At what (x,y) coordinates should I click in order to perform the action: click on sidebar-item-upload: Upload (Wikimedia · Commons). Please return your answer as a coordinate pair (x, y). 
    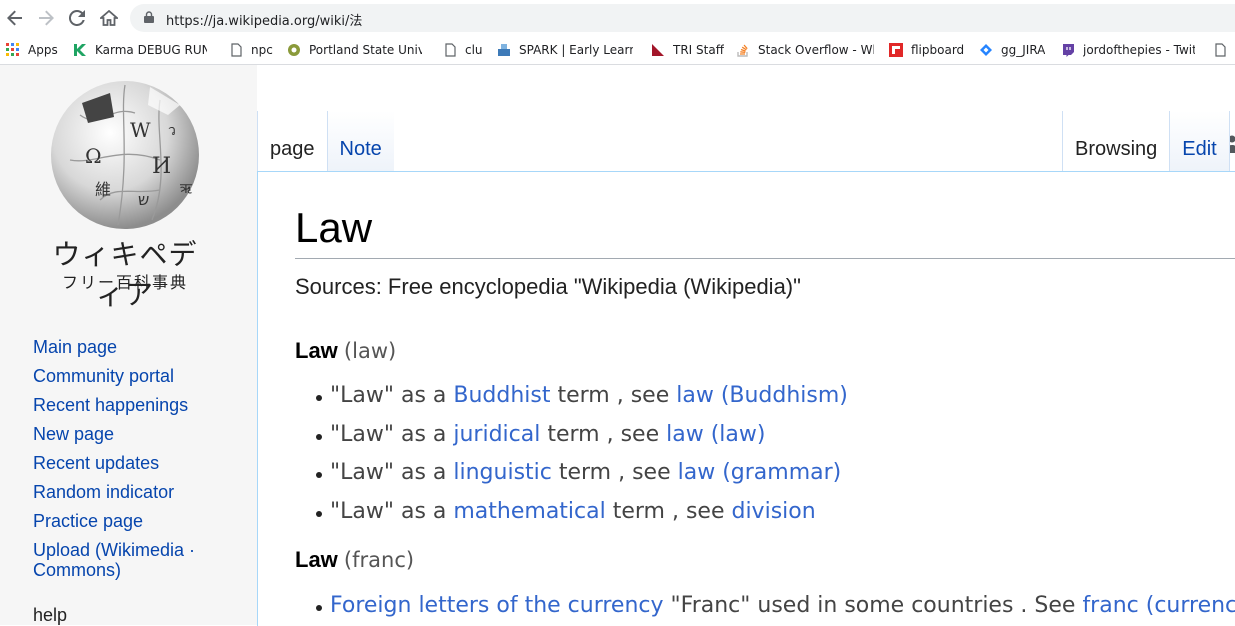
    Looking at the image, I should click on (123, 558).